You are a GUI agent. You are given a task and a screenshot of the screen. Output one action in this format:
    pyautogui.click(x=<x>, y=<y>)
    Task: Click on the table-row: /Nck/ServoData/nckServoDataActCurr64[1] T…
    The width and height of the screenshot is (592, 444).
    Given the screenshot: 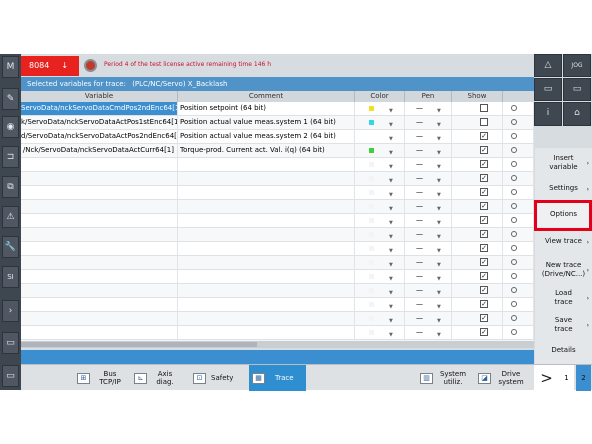 What is the action you would take?
    pyautogui.click(x=277, y=151)
    